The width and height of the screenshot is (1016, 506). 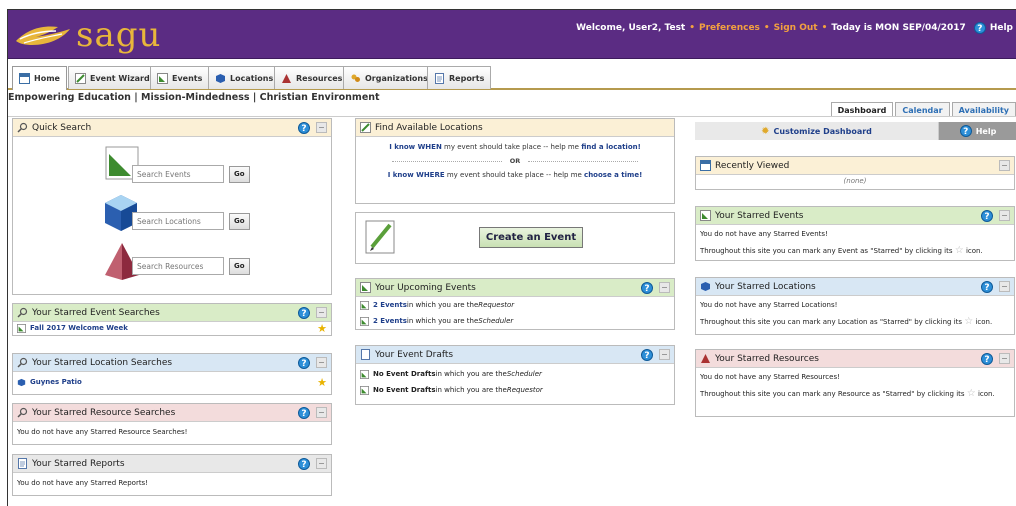 What do you see at coordinates (515, 321) in the screenshot?
I see `list-item: 2 Events in which you are the Scheduler` at bounding box center [515, 321].